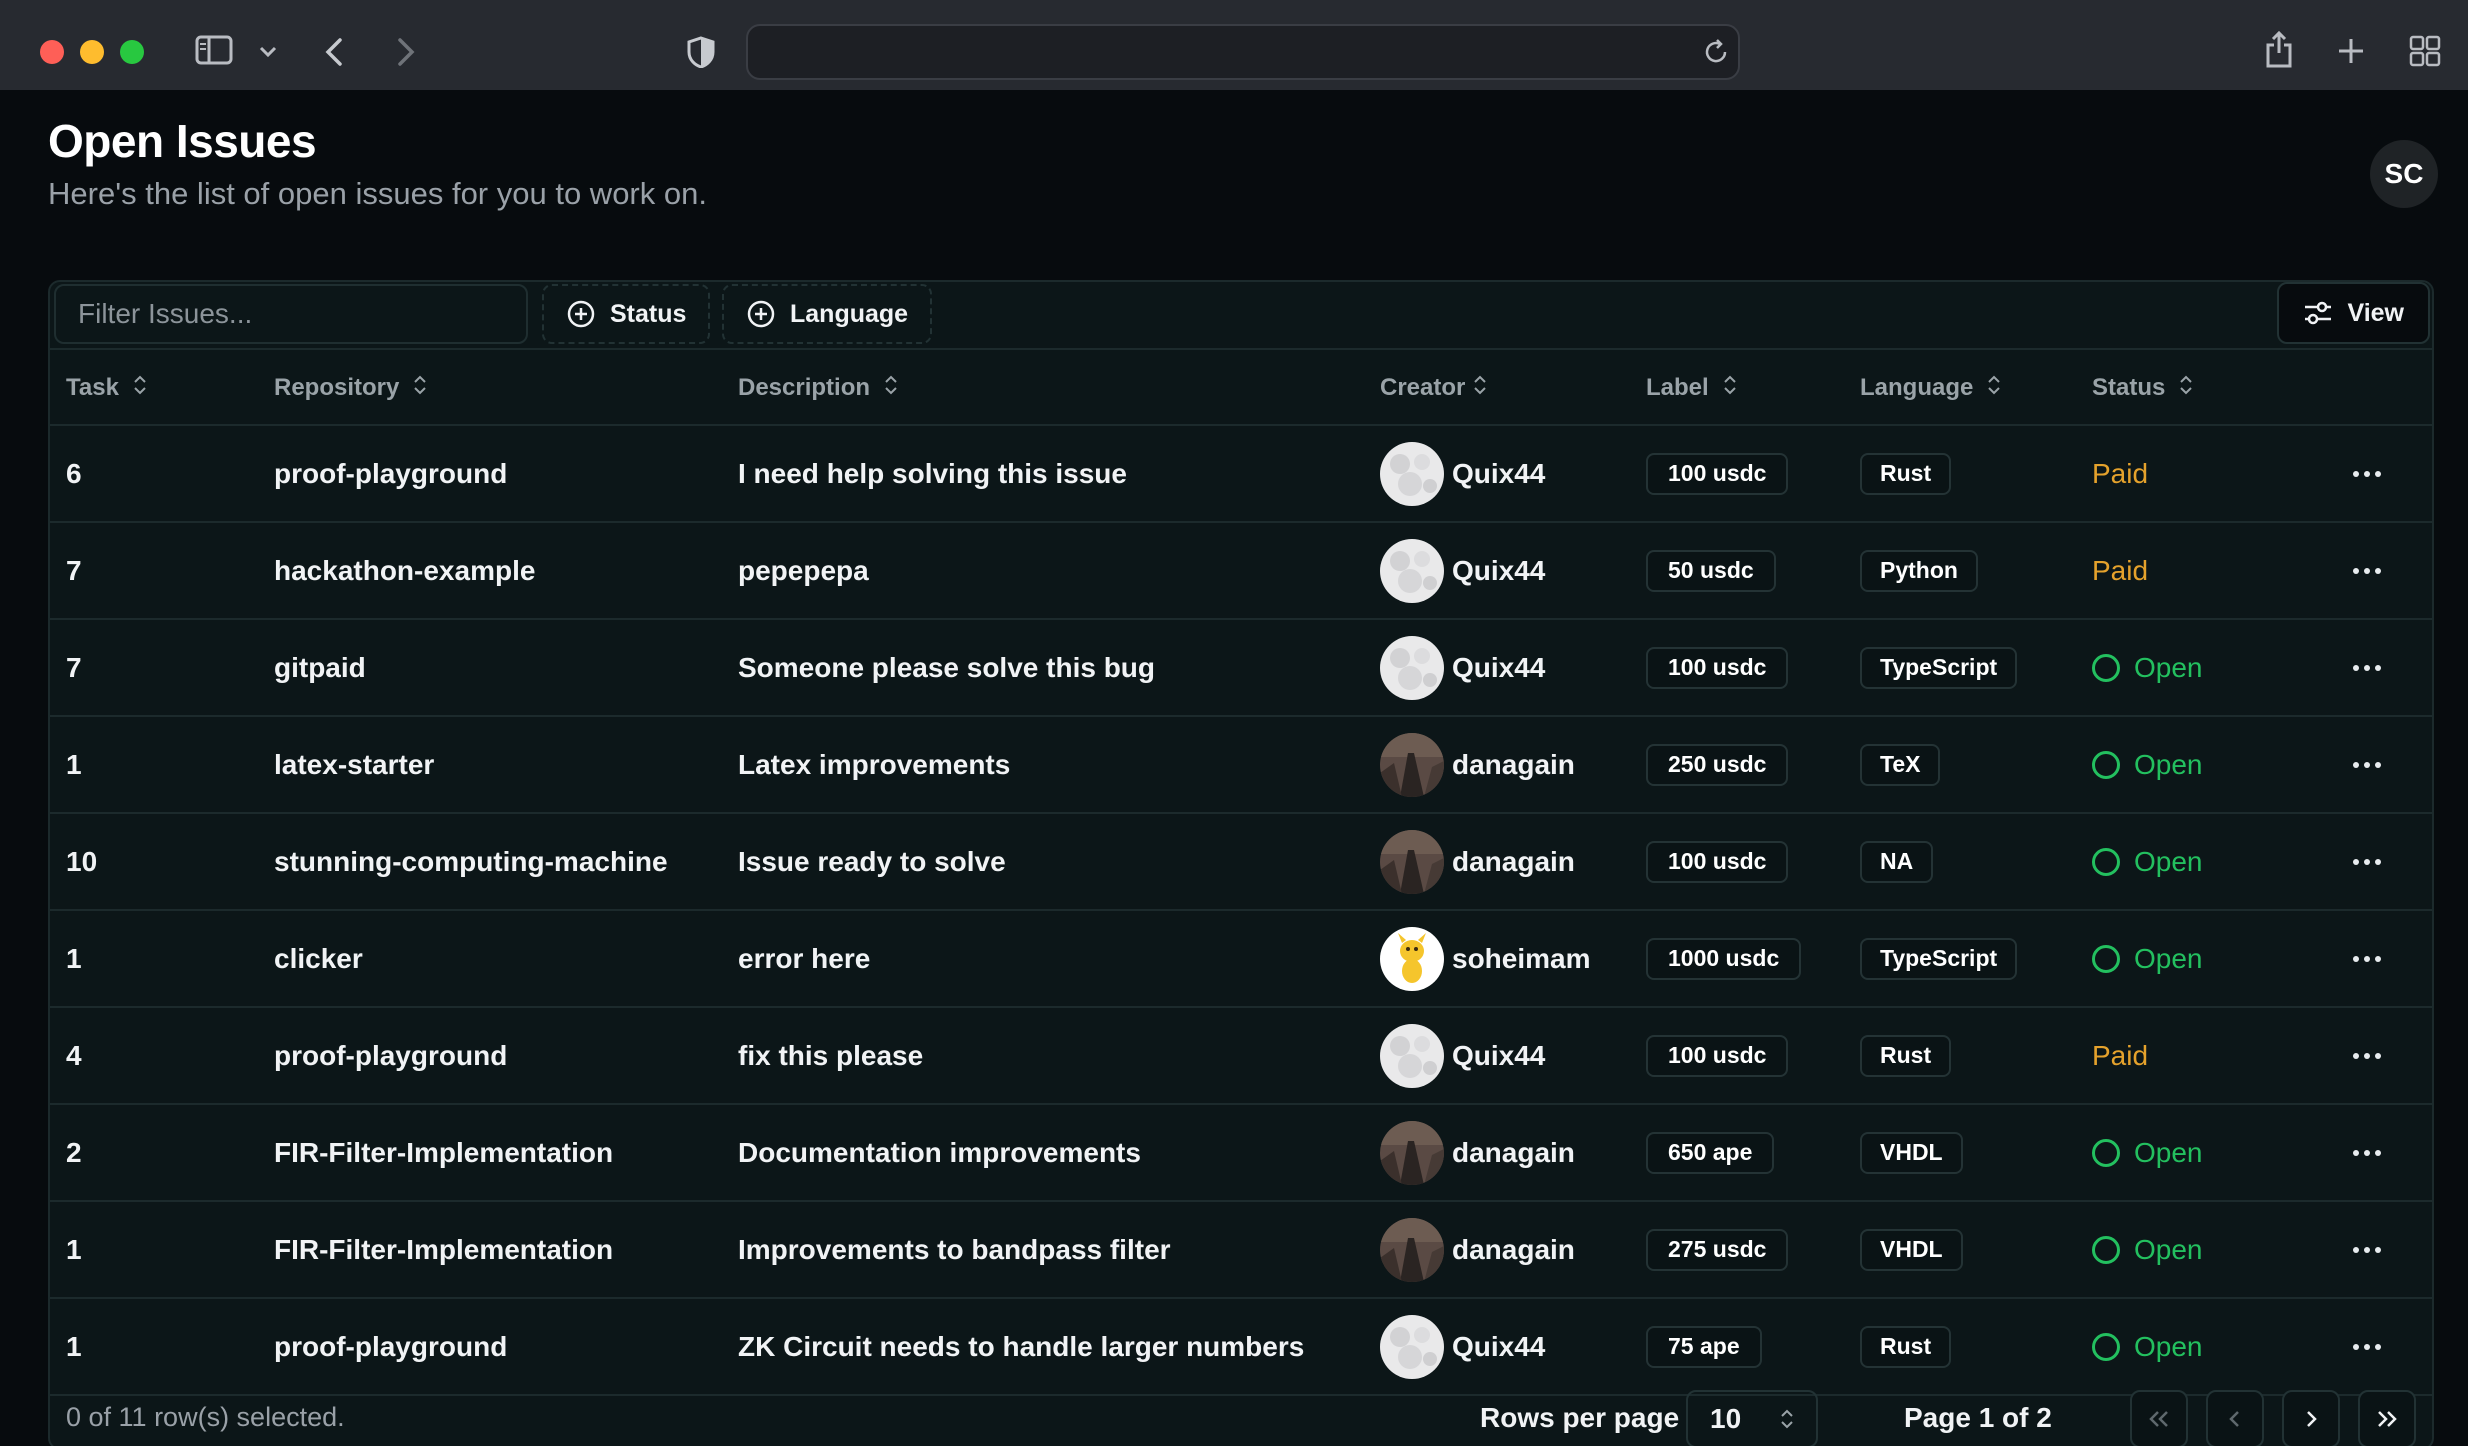 The width and height of the screenshot is (2468, 1446). What do you see at coordinates (1243, 52) in the screenshot?
I see `address-bar` at bounding box center [1243, 52].